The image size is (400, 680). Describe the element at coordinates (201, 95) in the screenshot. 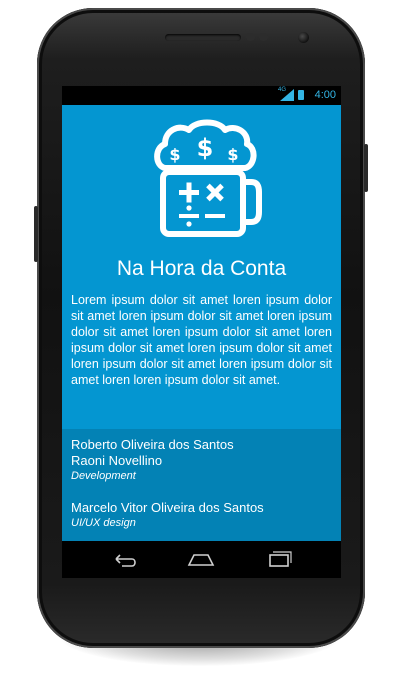

I see `status-bar: 4G 4:00` at that location.